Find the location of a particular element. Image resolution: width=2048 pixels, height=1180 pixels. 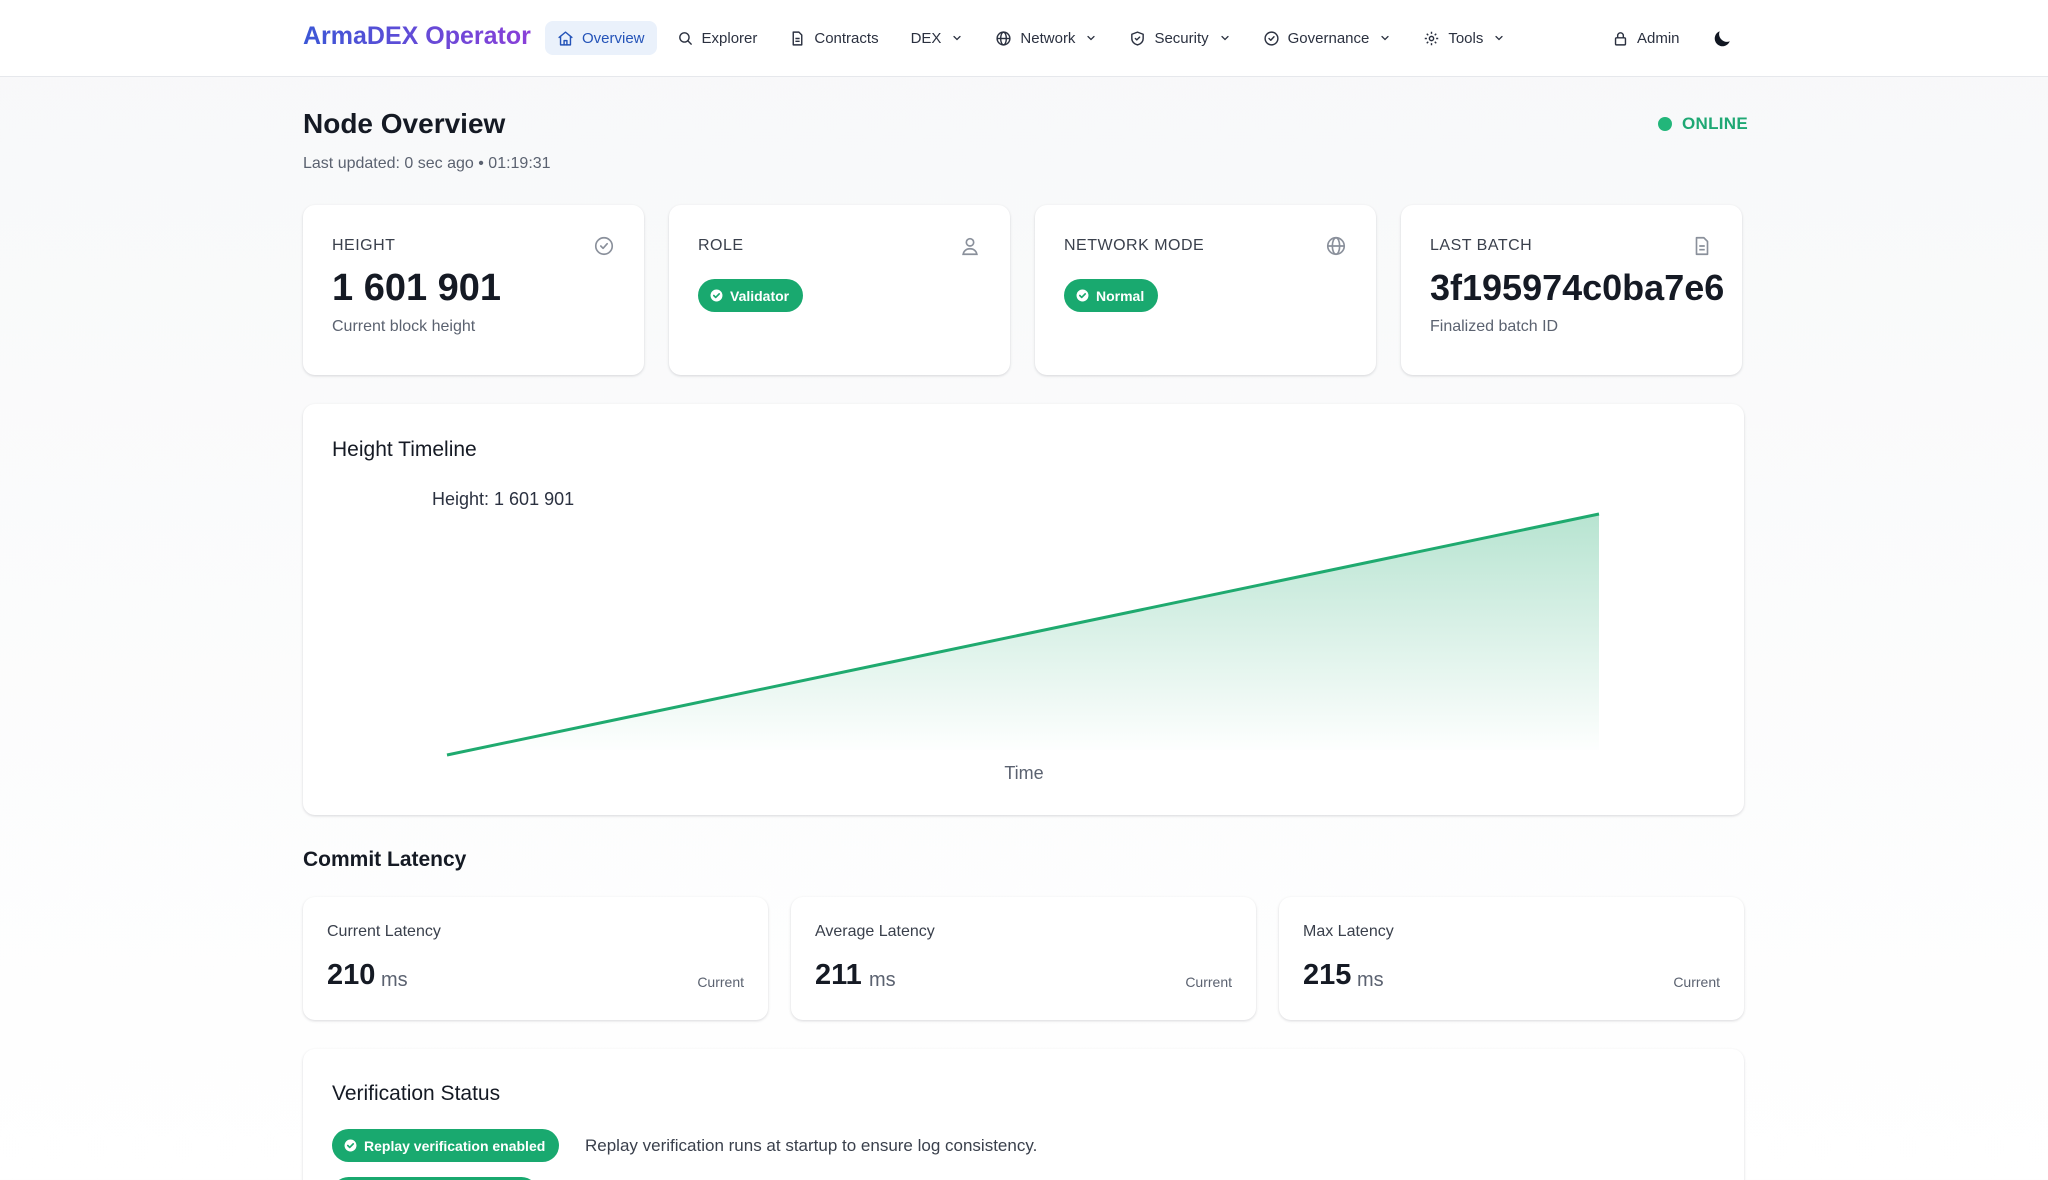

max-latency-label: Max Latency is located at coordinates (1348, 931).